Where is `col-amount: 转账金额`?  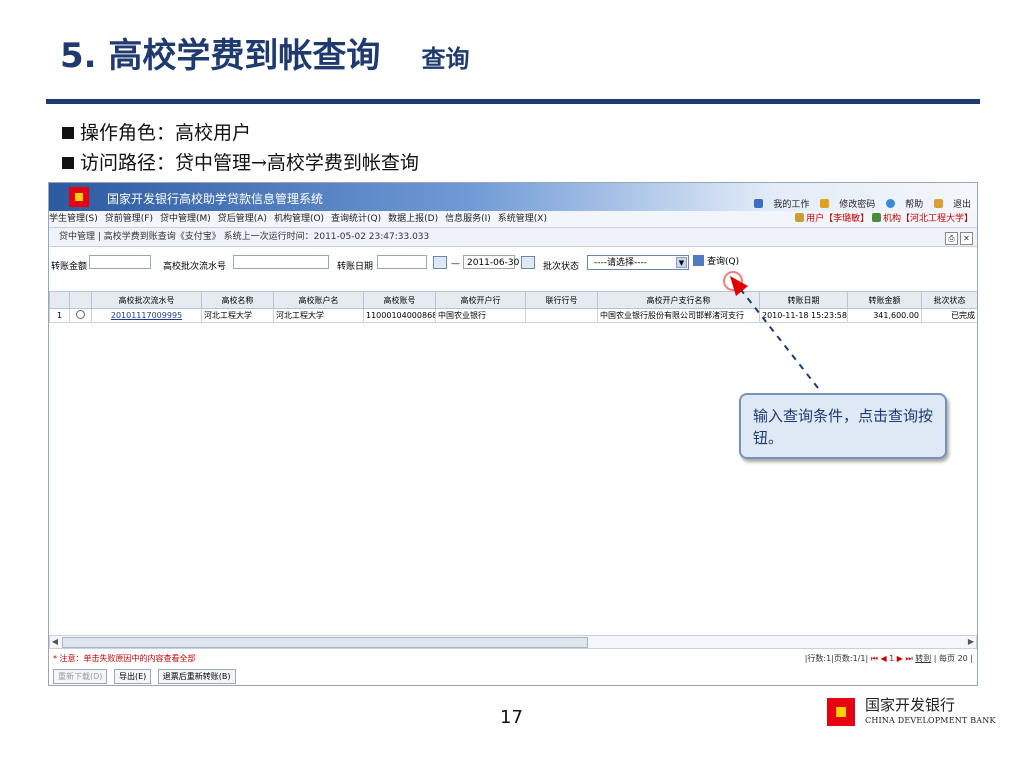
col-amount: 转账金额 is located at coordinates (884, 300).